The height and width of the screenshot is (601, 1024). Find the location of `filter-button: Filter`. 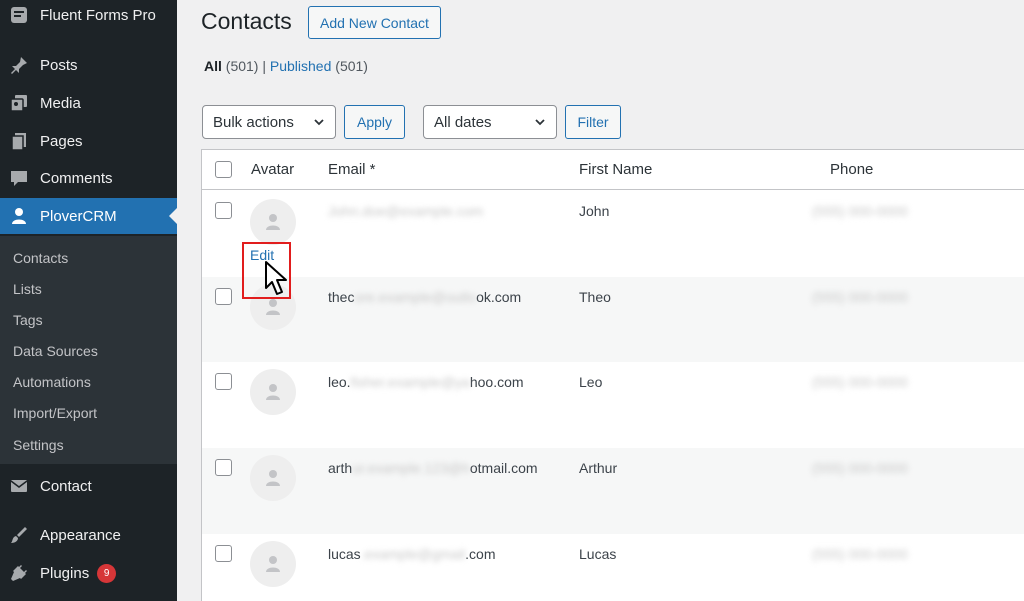

filter-button: Filter is located at coordinates (593, 122).